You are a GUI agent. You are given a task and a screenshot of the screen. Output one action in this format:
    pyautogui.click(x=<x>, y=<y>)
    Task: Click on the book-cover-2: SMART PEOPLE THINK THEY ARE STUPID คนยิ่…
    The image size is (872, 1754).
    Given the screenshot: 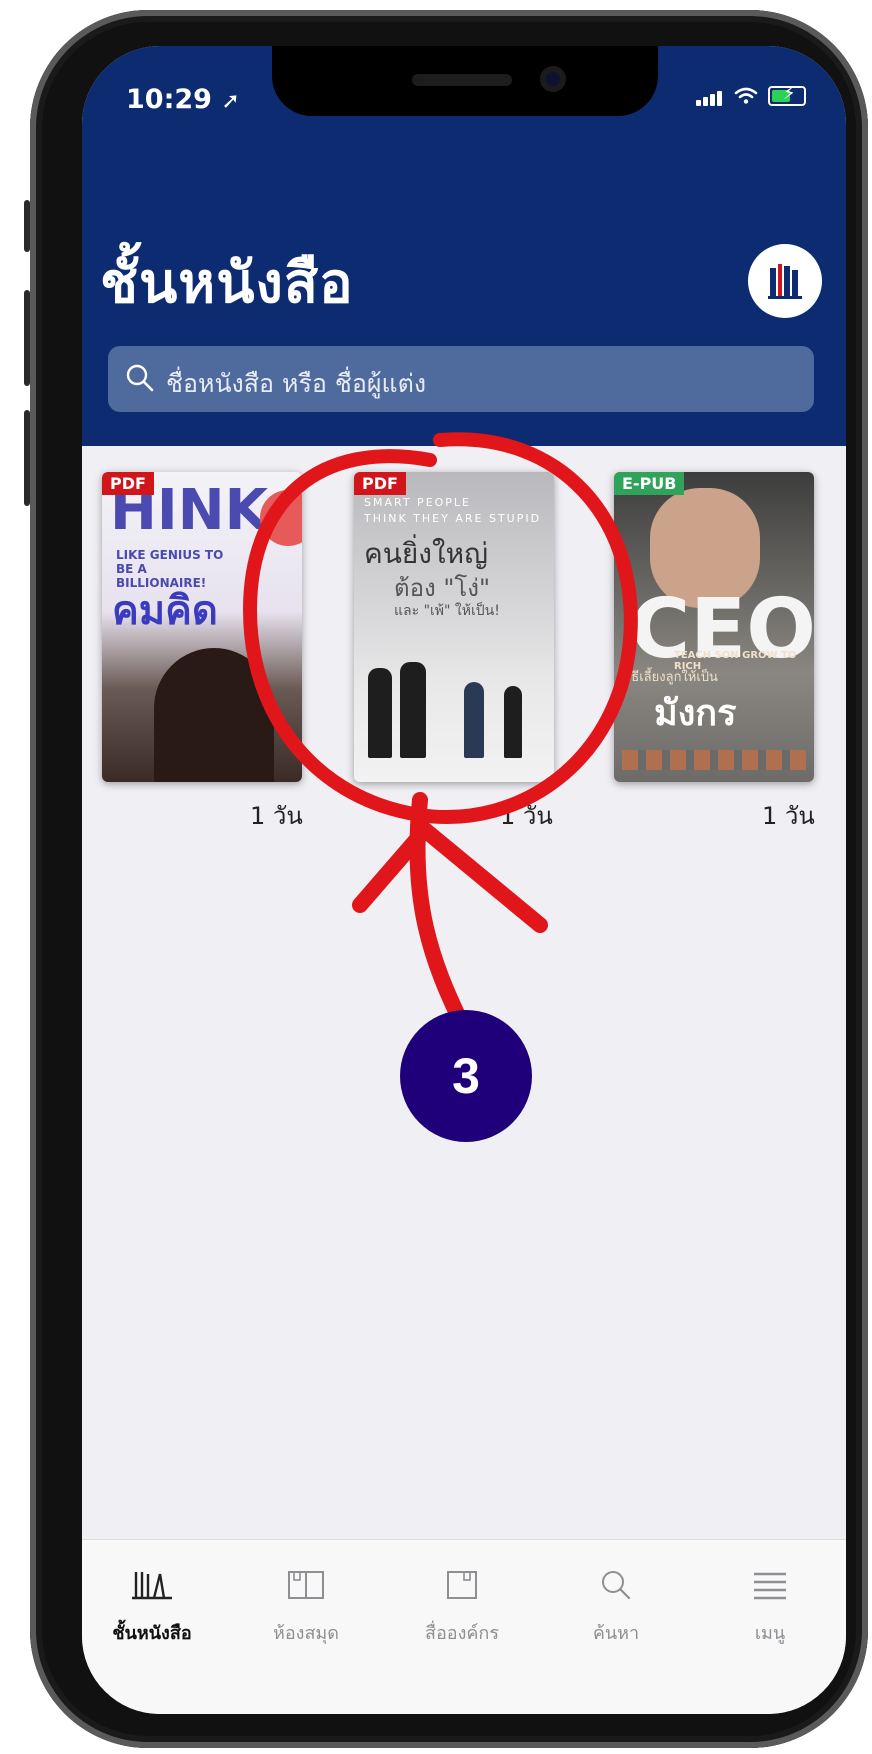 What is the action you would take?
    pyautogui.click(x=454, y=627)
    